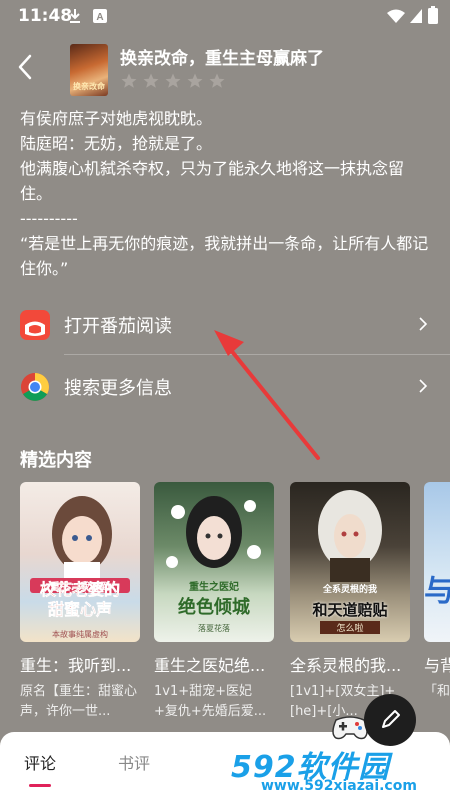 This screenshot has height=800, width=450. I want to click on back-arrow-icon, so click(25, 67).